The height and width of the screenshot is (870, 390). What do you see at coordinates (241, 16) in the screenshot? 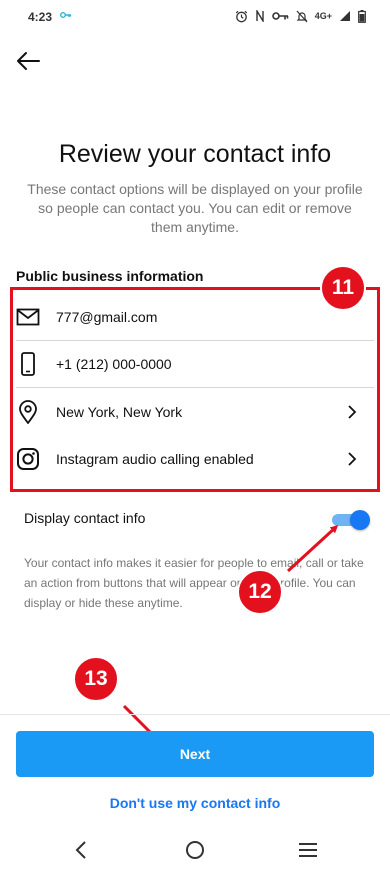
I see `alarm-icon` at bounding box center [241, 16].